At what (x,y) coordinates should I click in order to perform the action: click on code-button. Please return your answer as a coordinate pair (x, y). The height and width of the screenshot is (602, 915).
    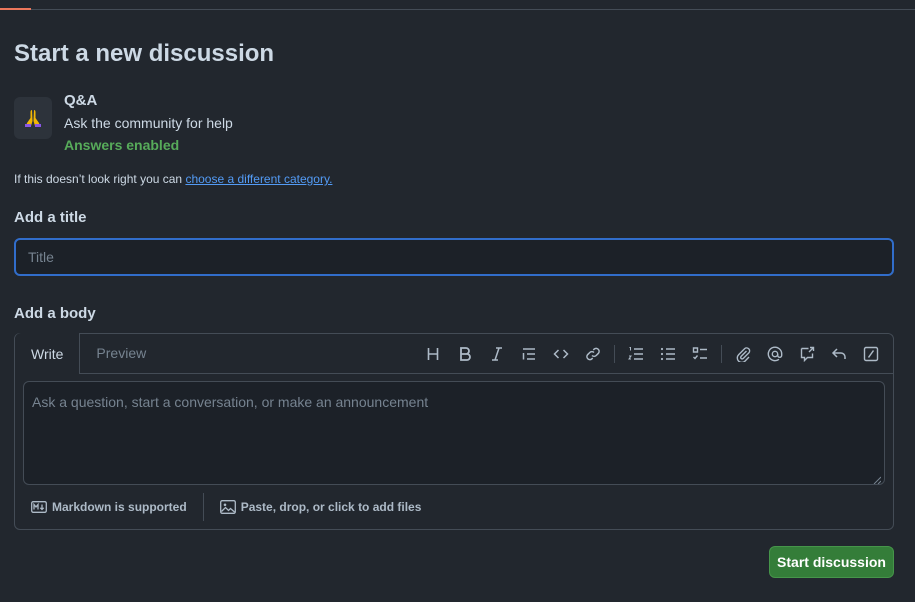
    Looking at the image, I should click on (561, 354).